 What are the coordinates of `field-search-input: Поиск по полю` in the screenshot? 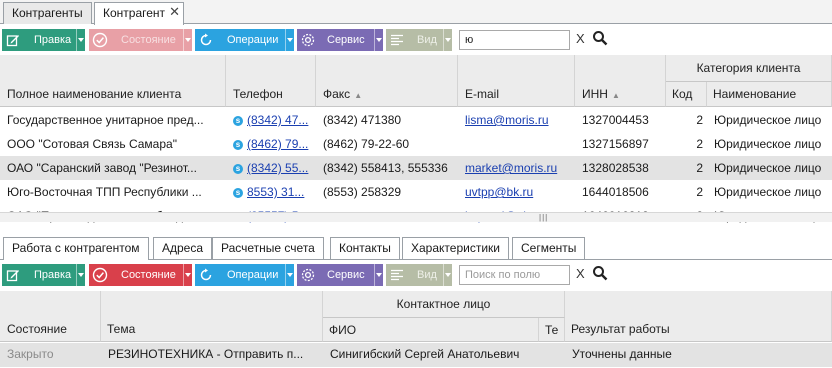 It's located at (514, 275).